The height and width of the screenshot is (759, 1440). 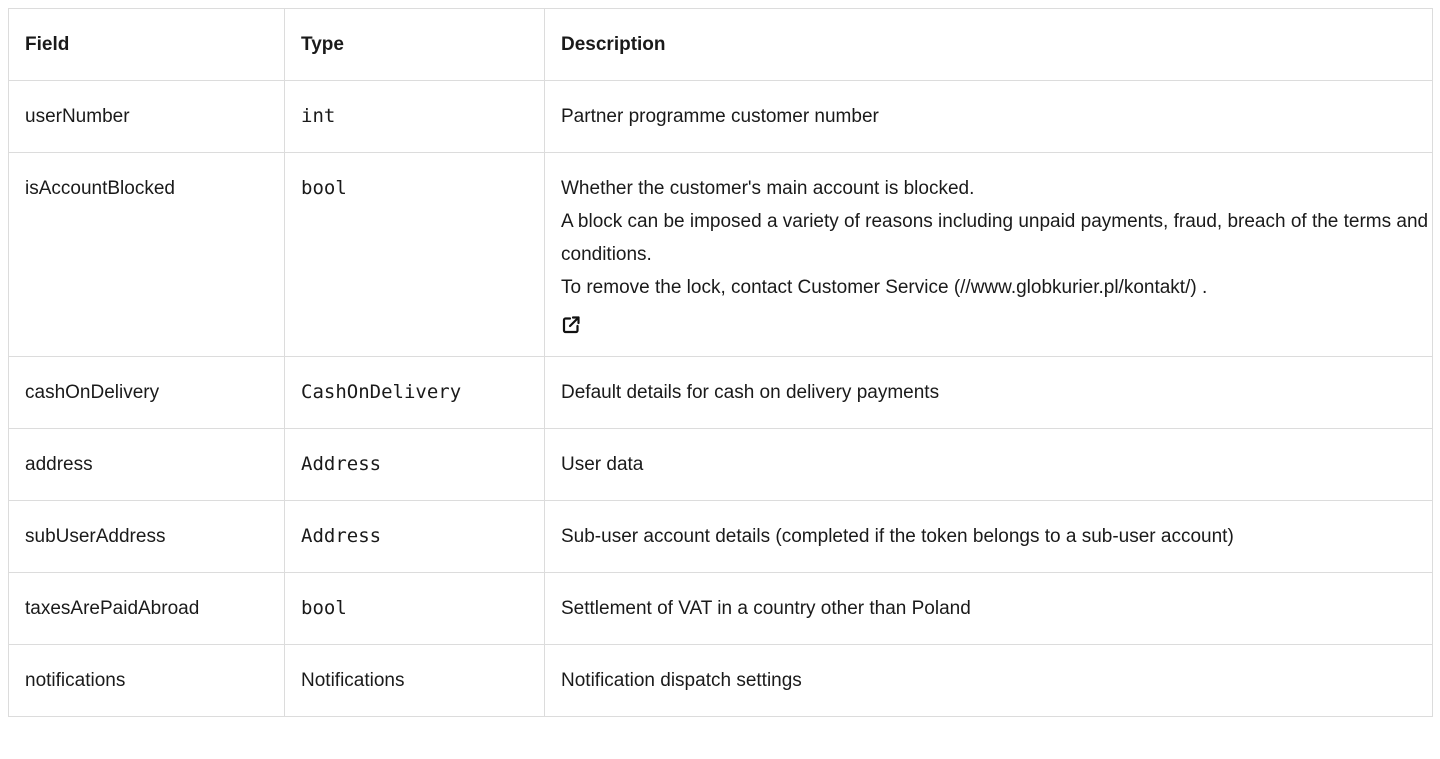 What do you see at coordinates (146, 116) in the screenshot?
I see `field-name-cell: userNumber` at bounding box center [146, 116].